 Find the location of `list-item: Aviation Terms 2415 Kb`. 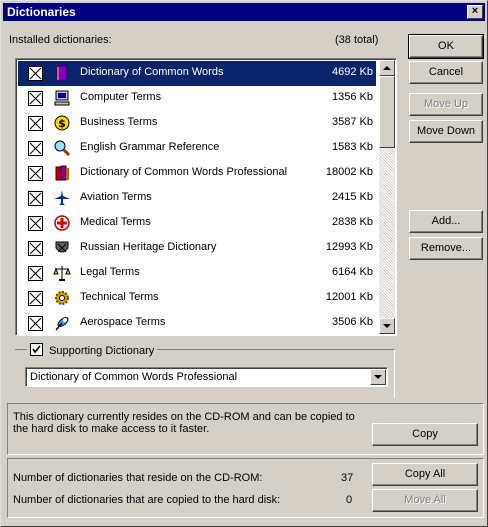

list-item: Aviation Terms 2415 Kb is located at coordinates (197, 198).